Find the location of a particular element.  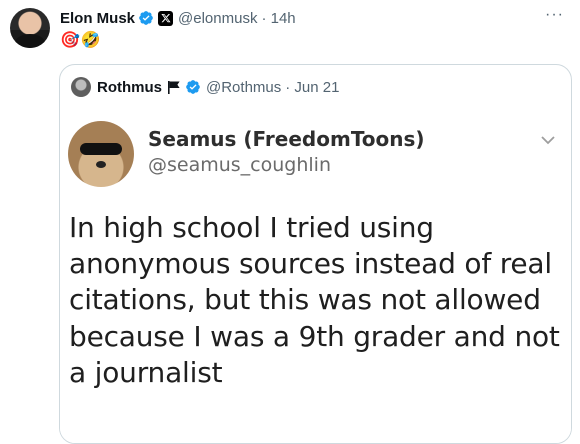

chevron-down-icon is located at coordinates (548, 140).